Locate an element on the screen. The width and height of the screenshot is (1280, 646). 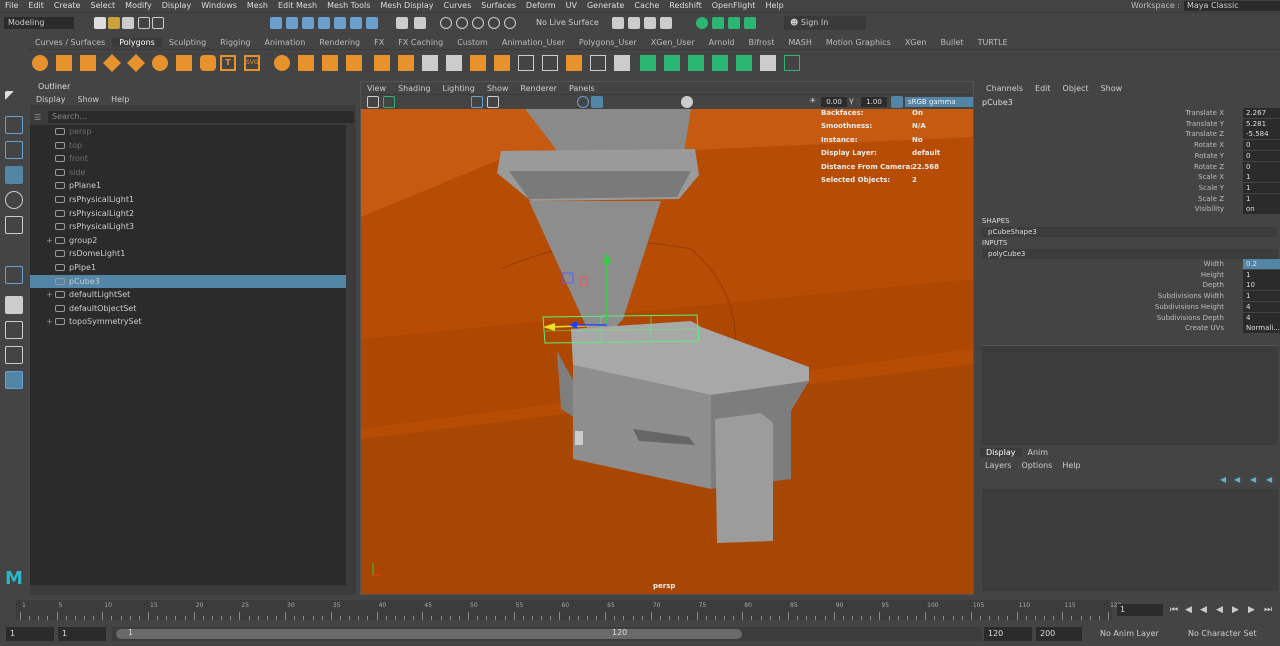
shelf-tab-sculpting: Sculpting is located at coordinates (187, 42).